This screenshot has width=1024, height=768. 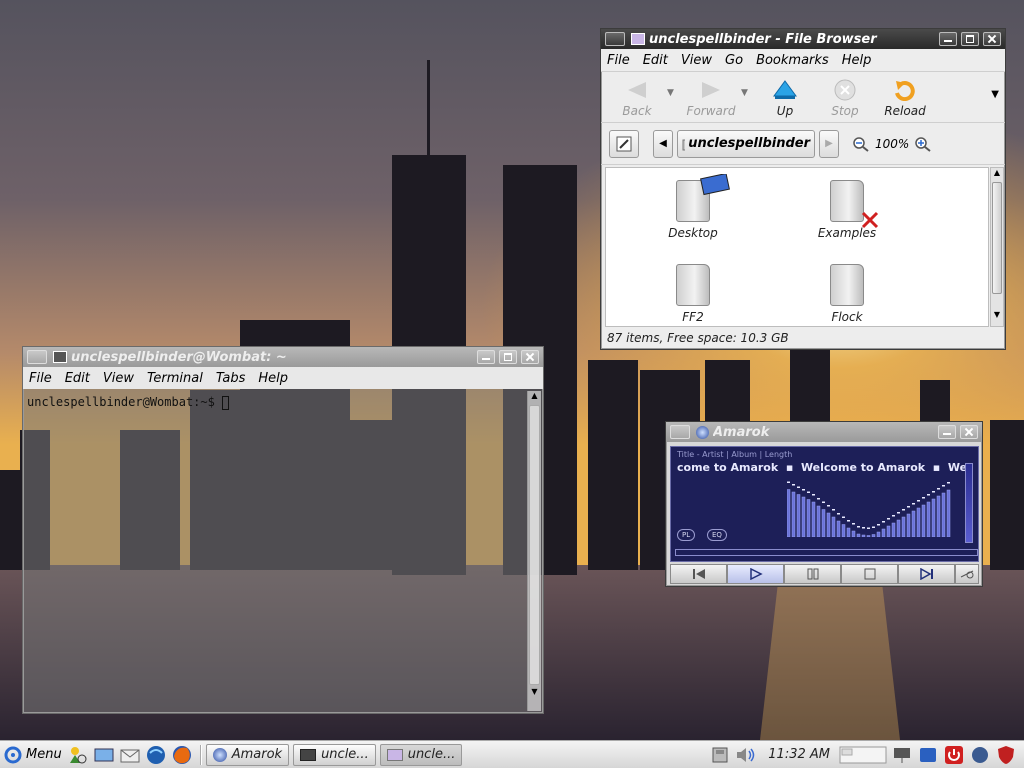 I want to click on terminal-scrollbar: ▲ ▼, so click(x=534, y=551).